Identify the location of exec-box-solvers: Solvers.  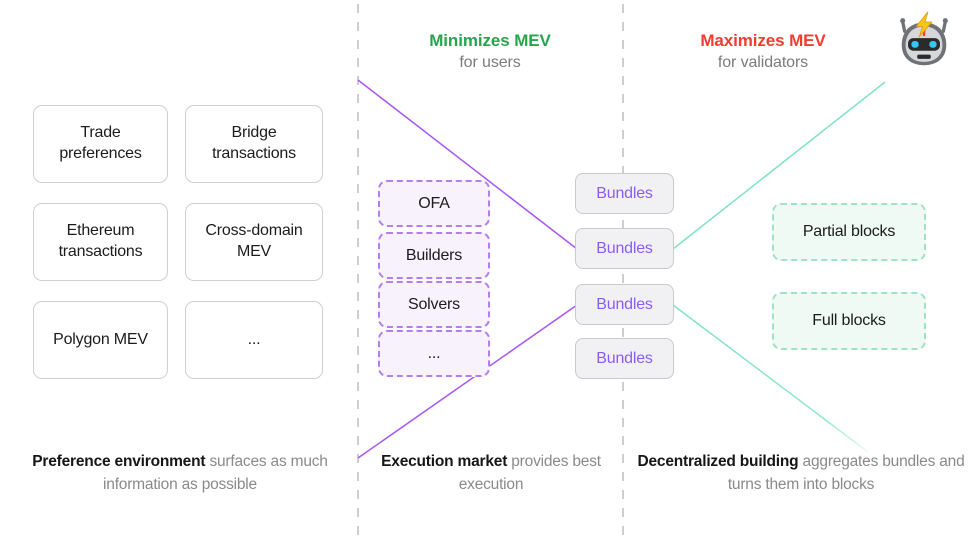
(434, 304).